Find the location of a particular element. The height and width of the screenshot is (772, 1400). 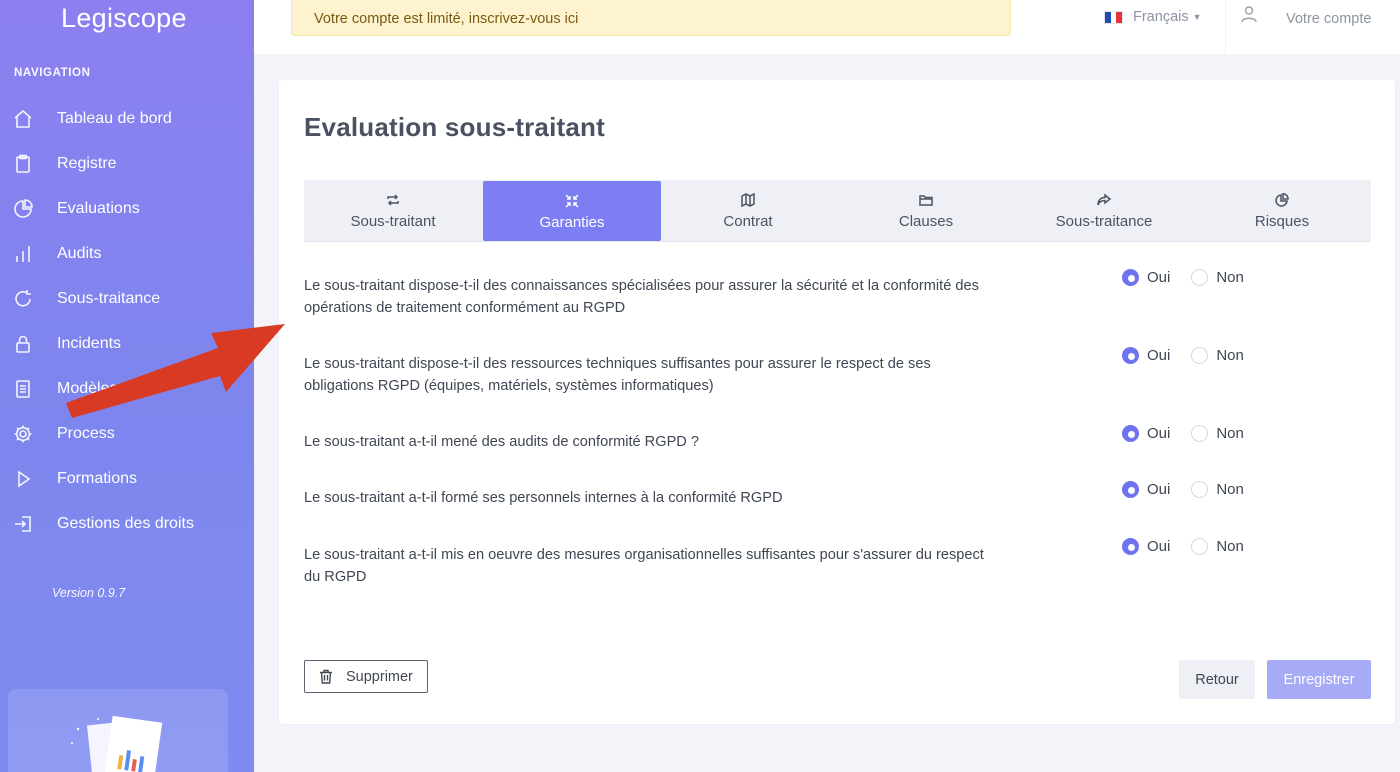

app-version: Version 0.9.7 is located at coordinates (89, 593).